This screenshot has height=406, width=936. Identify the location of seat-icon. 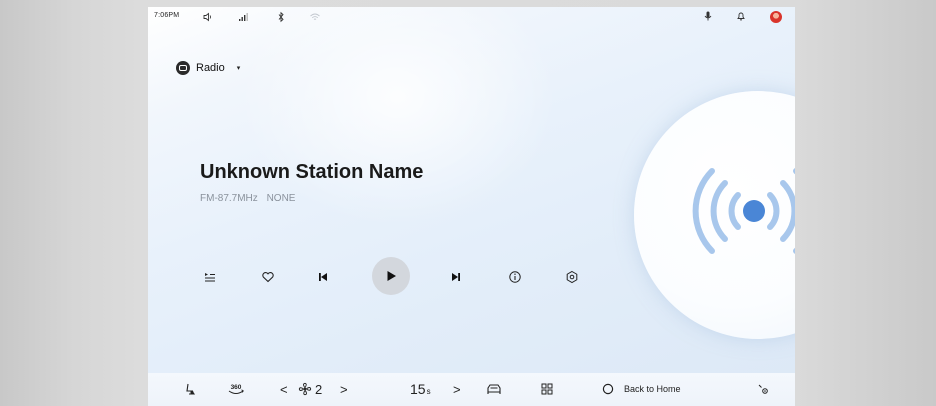
(191, 389).